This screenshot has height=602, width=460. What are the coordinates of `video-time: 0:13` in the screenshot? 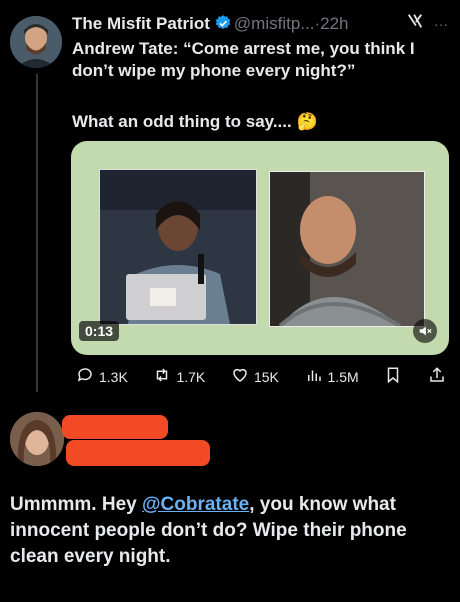 It's located at (99, 331).